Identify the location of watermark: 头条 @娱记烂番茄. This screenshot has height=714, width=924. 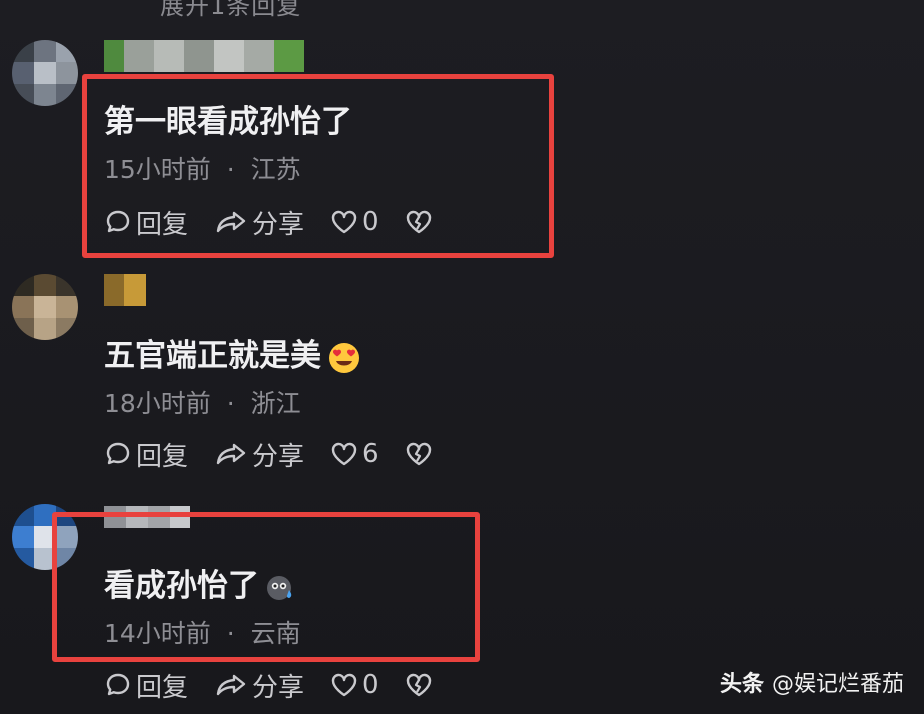
(812, 682).